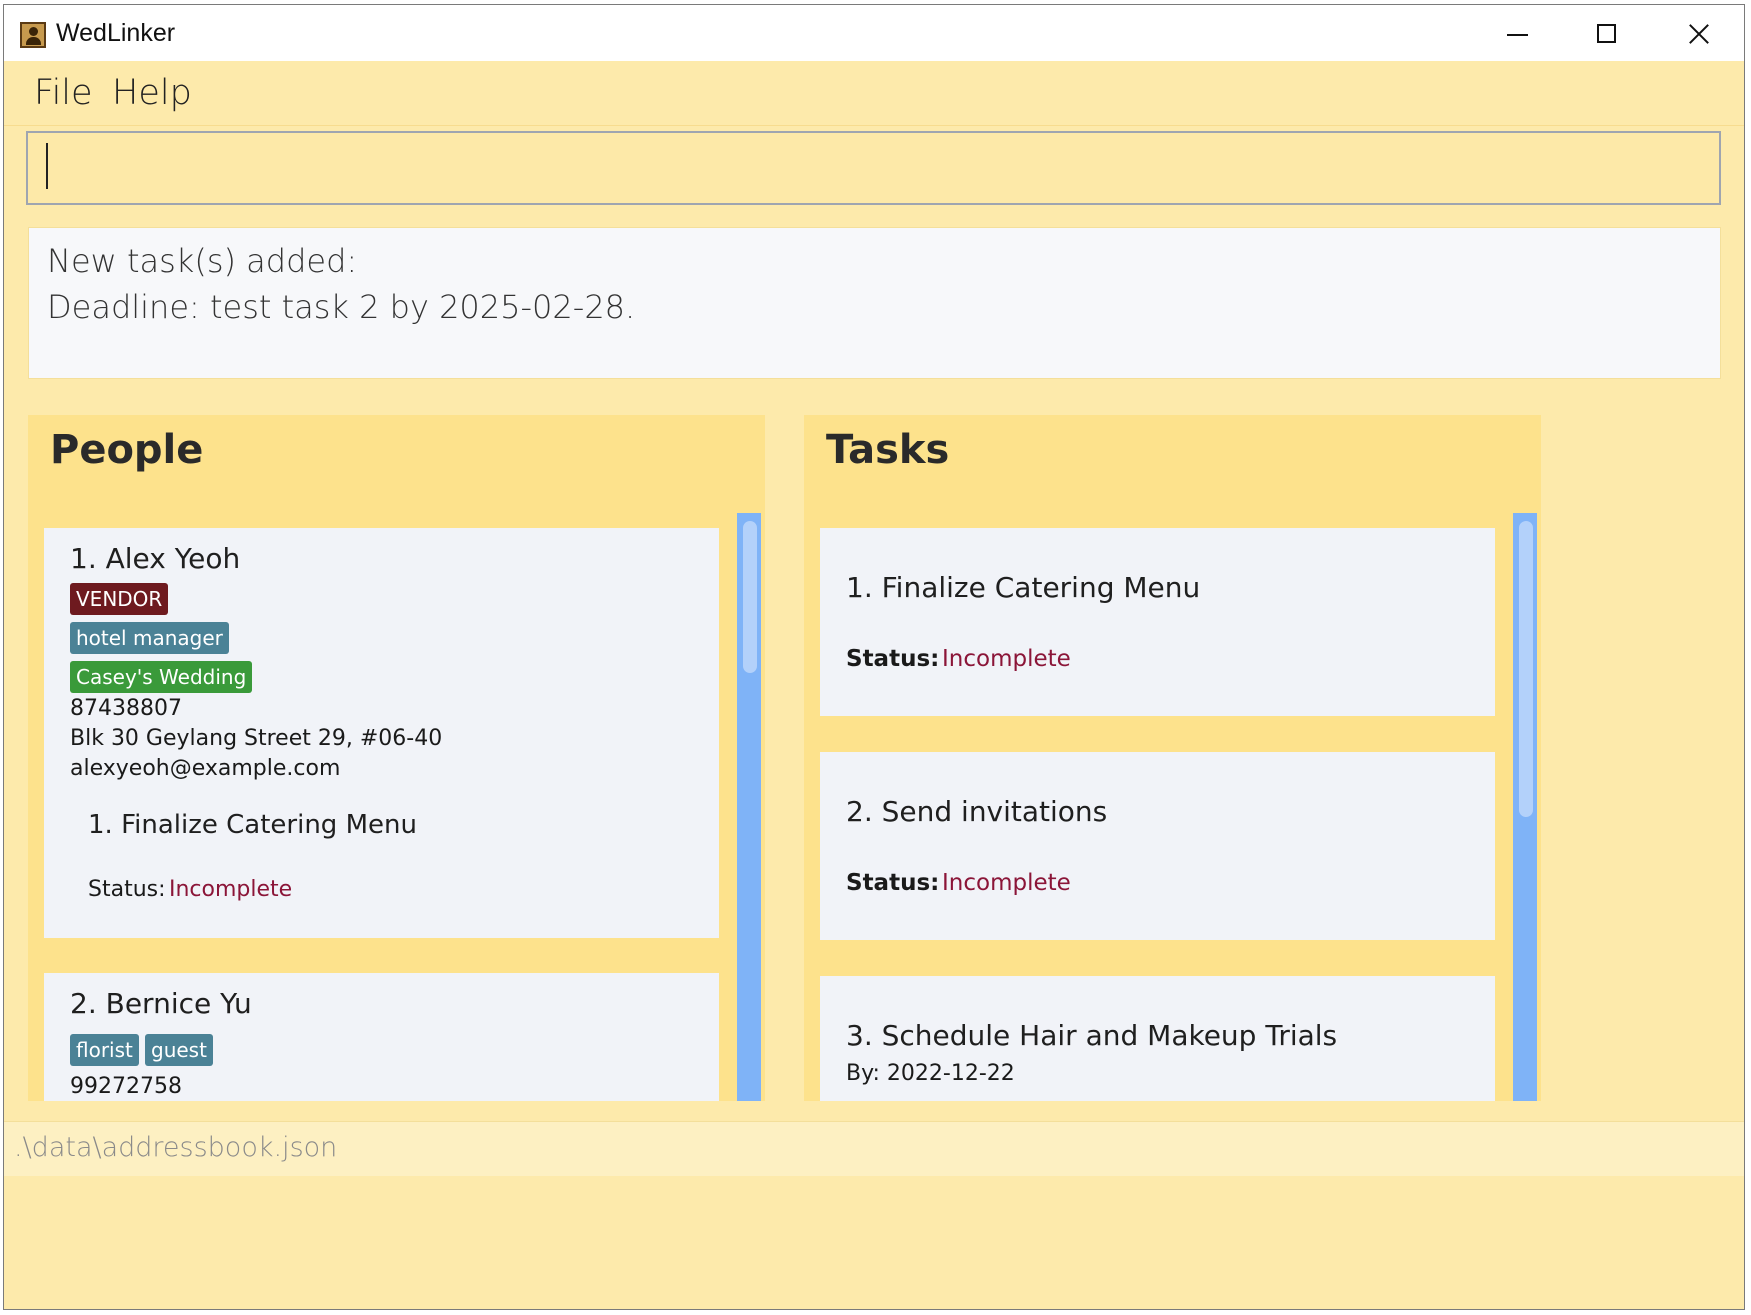 The height and width of the screenshot is (1315, 1751). Describe the element at coordinates (126, 1086) in the screenshot. I see `person-phone: 99272758` at that location.